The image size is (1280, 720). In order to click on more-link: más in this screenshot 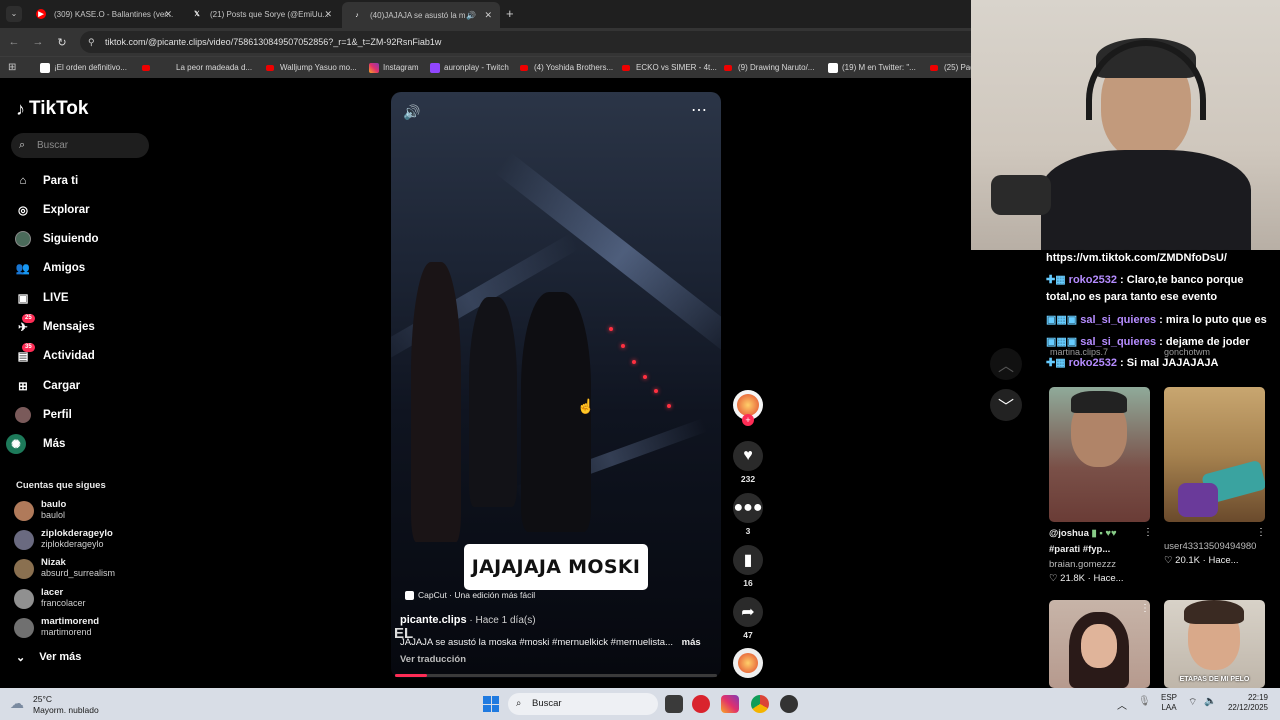, I will do `click(691, 642)`.